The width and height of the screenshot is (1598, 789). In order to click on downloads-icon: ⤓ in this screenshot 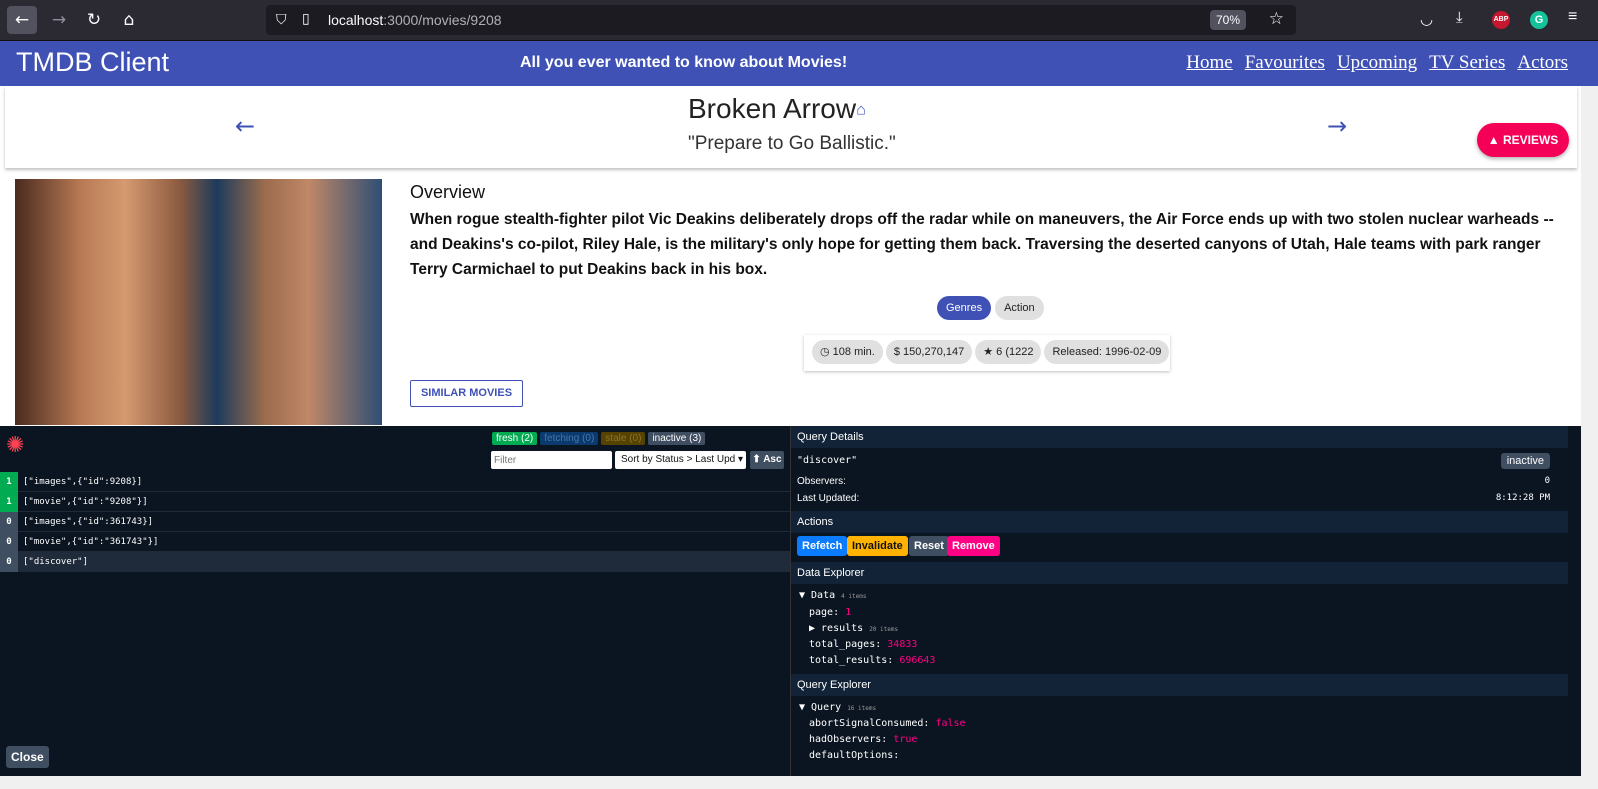, I will do `click(1459, 17)`.